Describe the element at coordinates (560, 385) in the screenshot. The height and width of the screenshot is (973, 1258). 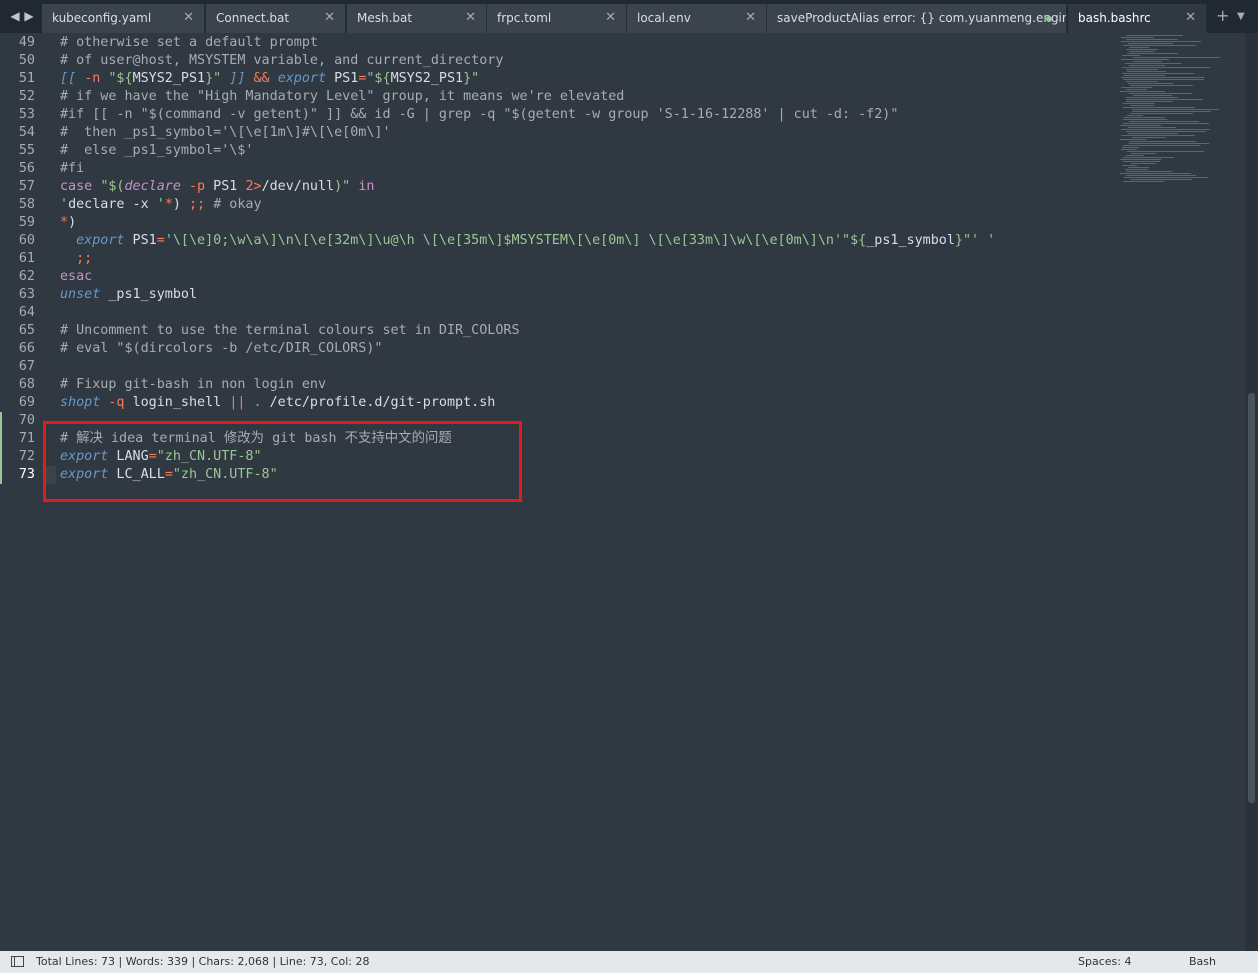
I see `code-line: 68 # Fixup git-bash in non login env` at that location.